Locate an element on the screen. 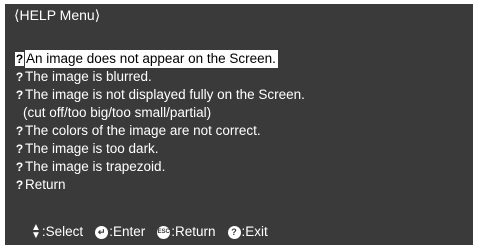 This screenshot has width=478, height=249. enter-label: :Enter is located at coordinates (127, 231).